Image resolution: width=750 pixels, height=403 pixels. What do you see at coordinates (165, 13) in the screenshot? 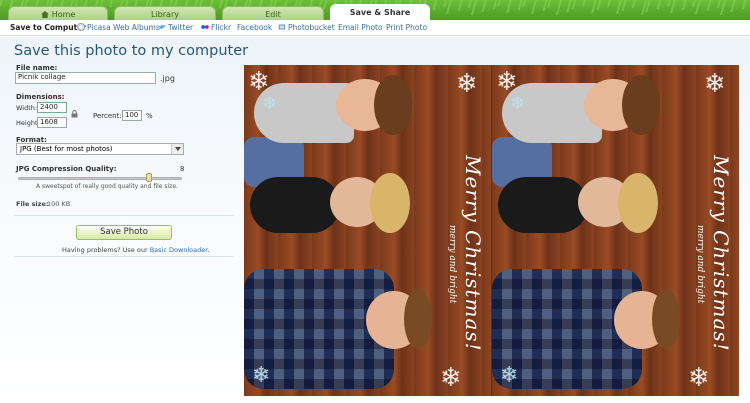
I see `tab-library: Library` at bounding box center [165, 13].